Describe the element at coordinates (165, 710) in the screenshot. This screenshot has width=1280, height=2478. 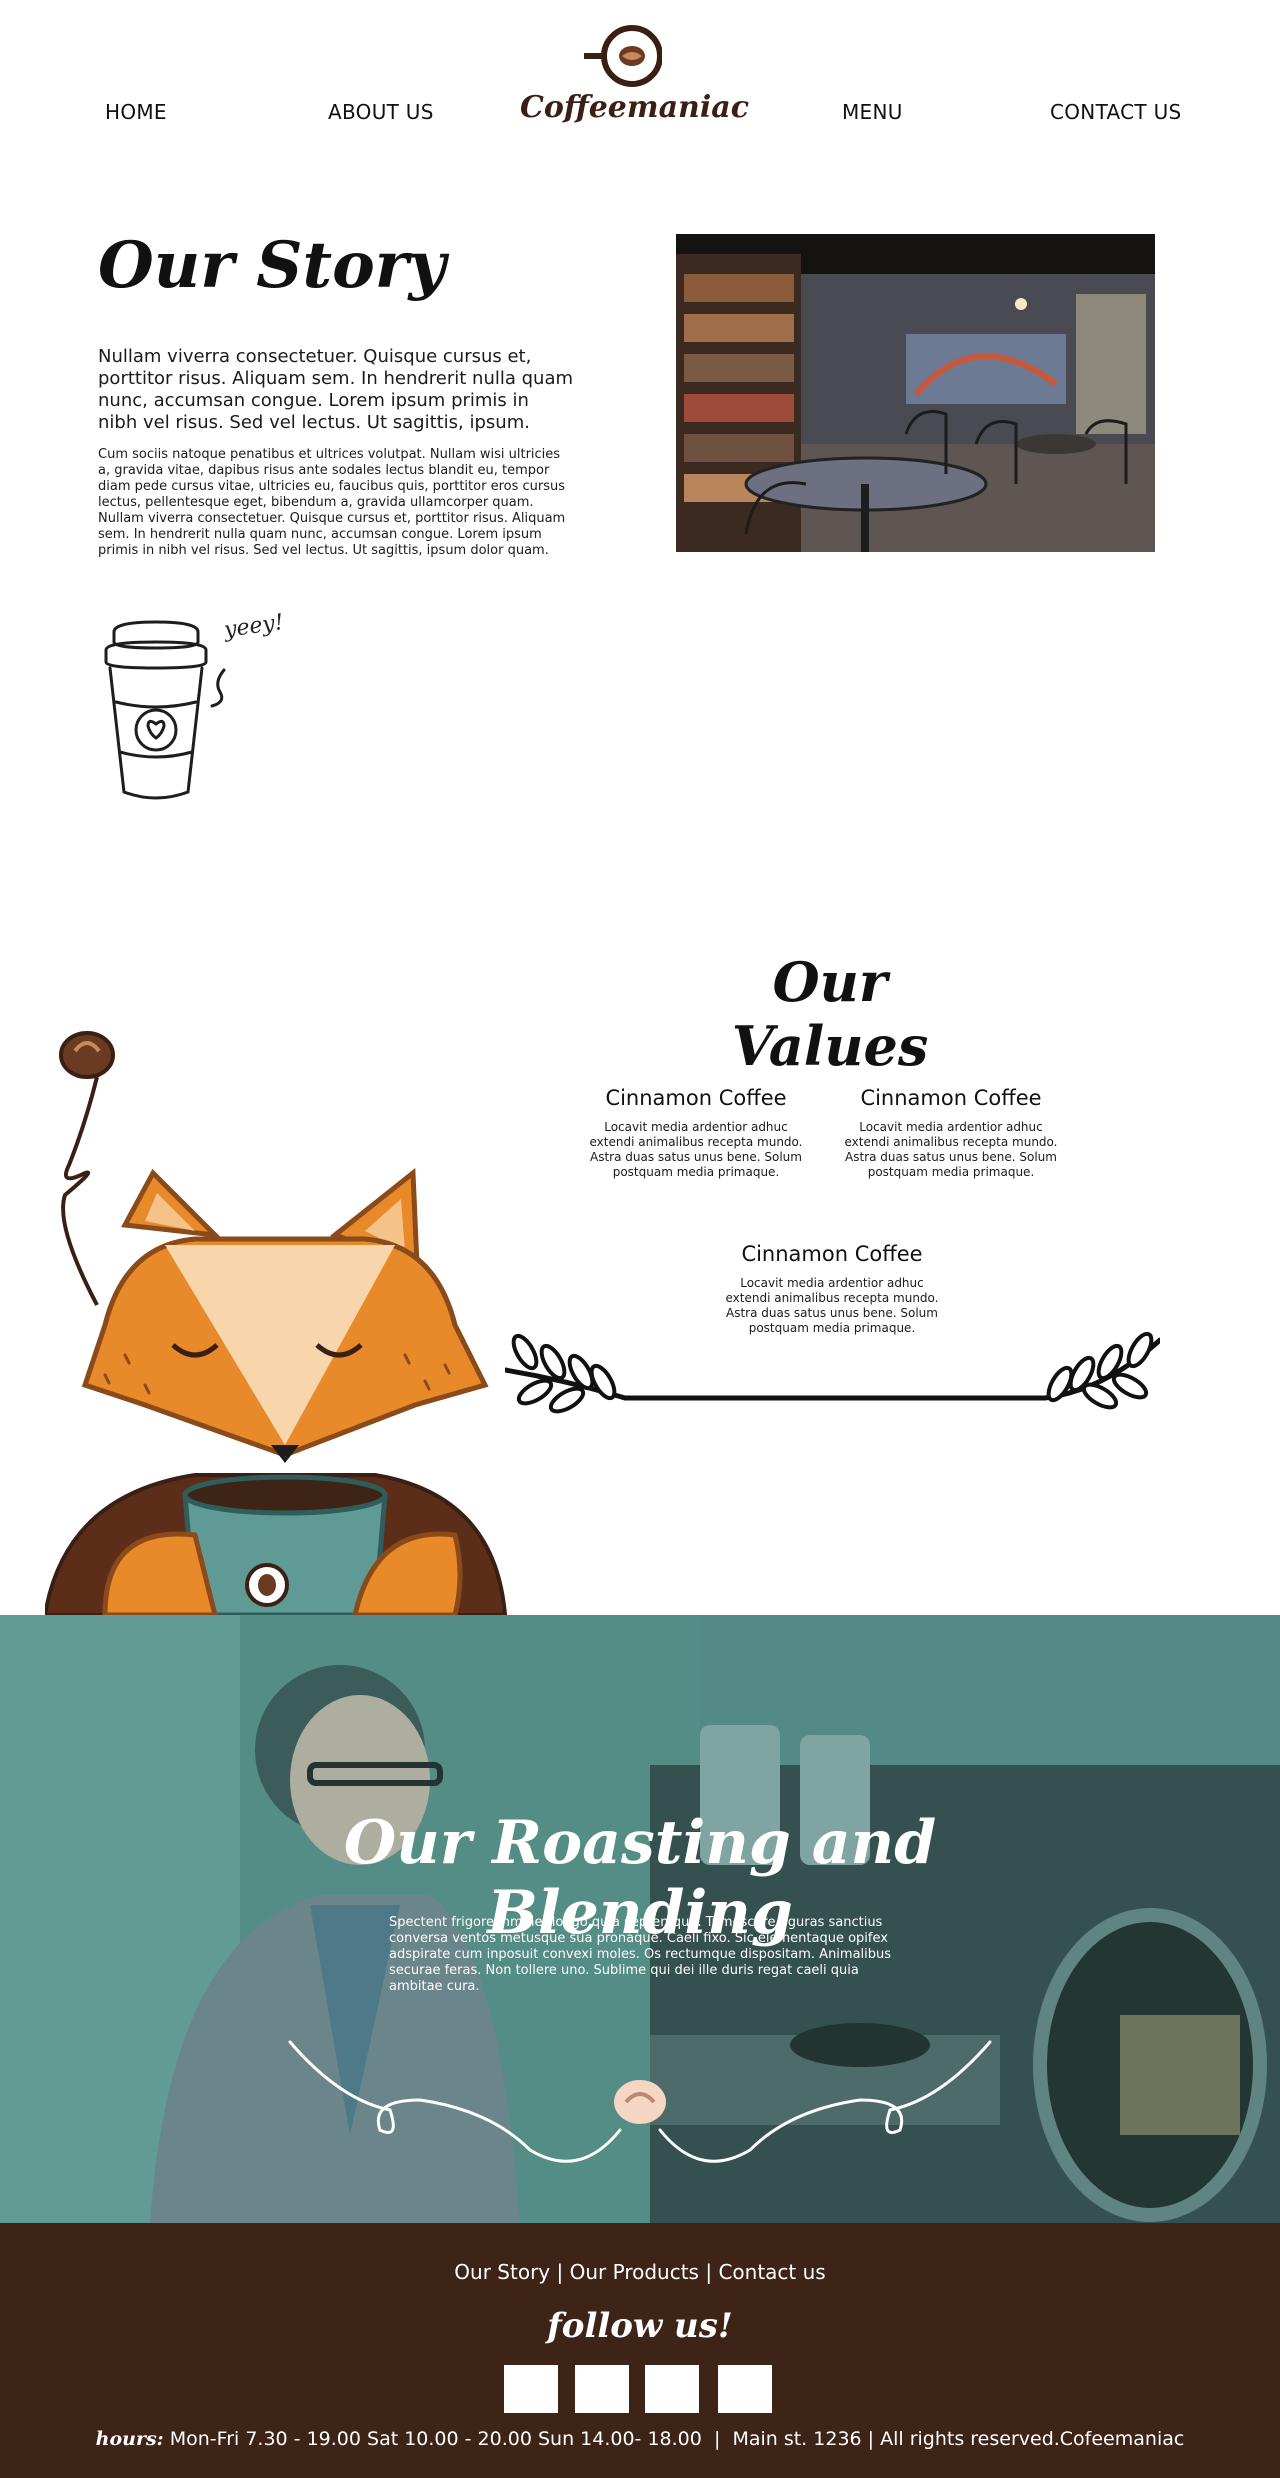
I see `coffee-cup-doodle-icon` at that location.